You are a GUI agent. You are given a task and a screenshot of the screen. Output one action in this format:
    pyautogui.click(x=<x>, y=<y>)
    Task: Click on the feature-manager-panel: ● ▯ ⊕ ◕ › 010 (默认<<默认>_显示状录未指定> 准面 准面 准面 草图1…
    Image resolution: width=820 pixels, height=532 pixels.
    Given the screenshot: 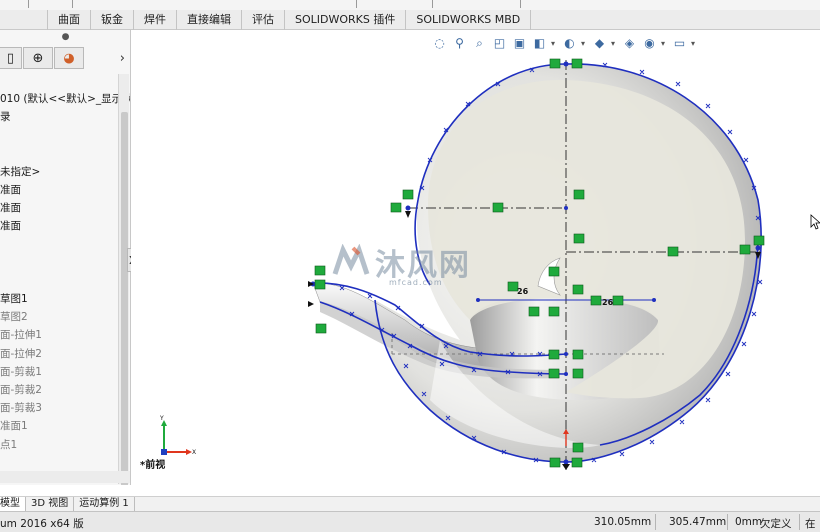 What is the action you would take?
    pyautogui.click(x=65, y=257)
    